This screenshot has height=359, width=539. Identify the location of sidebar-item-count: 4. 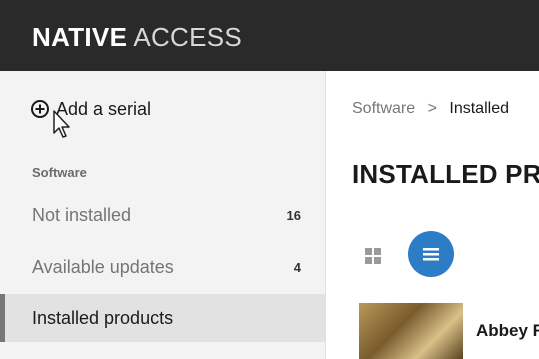
(297, 267).